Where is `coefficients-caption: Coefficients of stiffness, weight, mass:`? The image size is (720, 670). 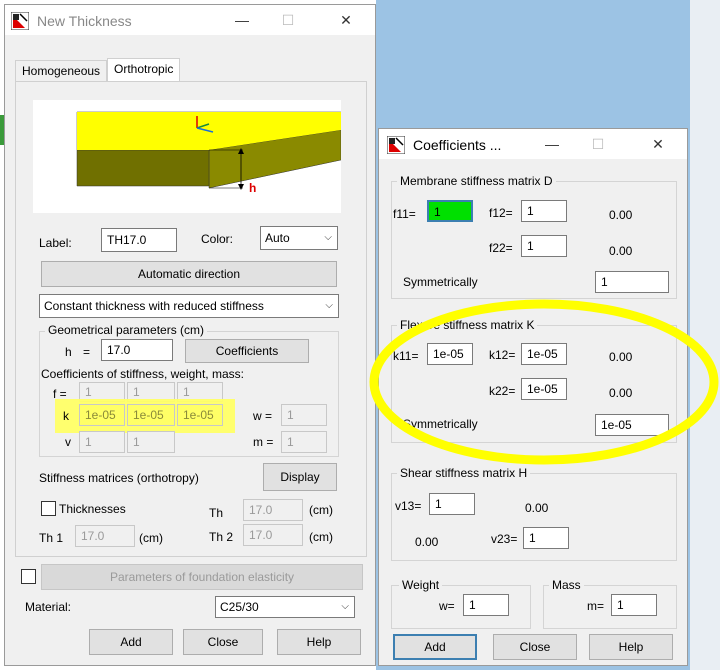
coefficients-caption: Coefficients of stiffness, weight, mass: is located at coordinates (142, 374).